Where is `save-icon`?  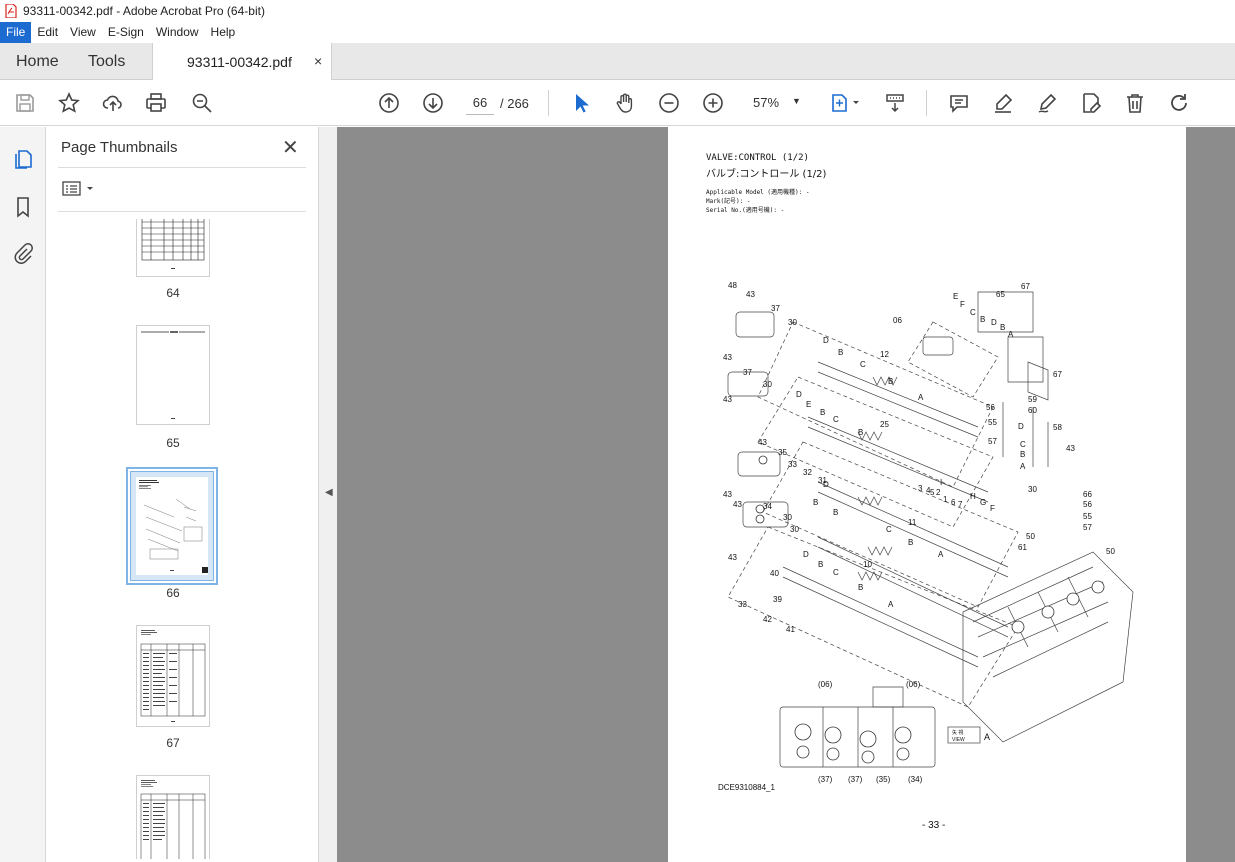 save-icon is located at coordinates (25, 103).